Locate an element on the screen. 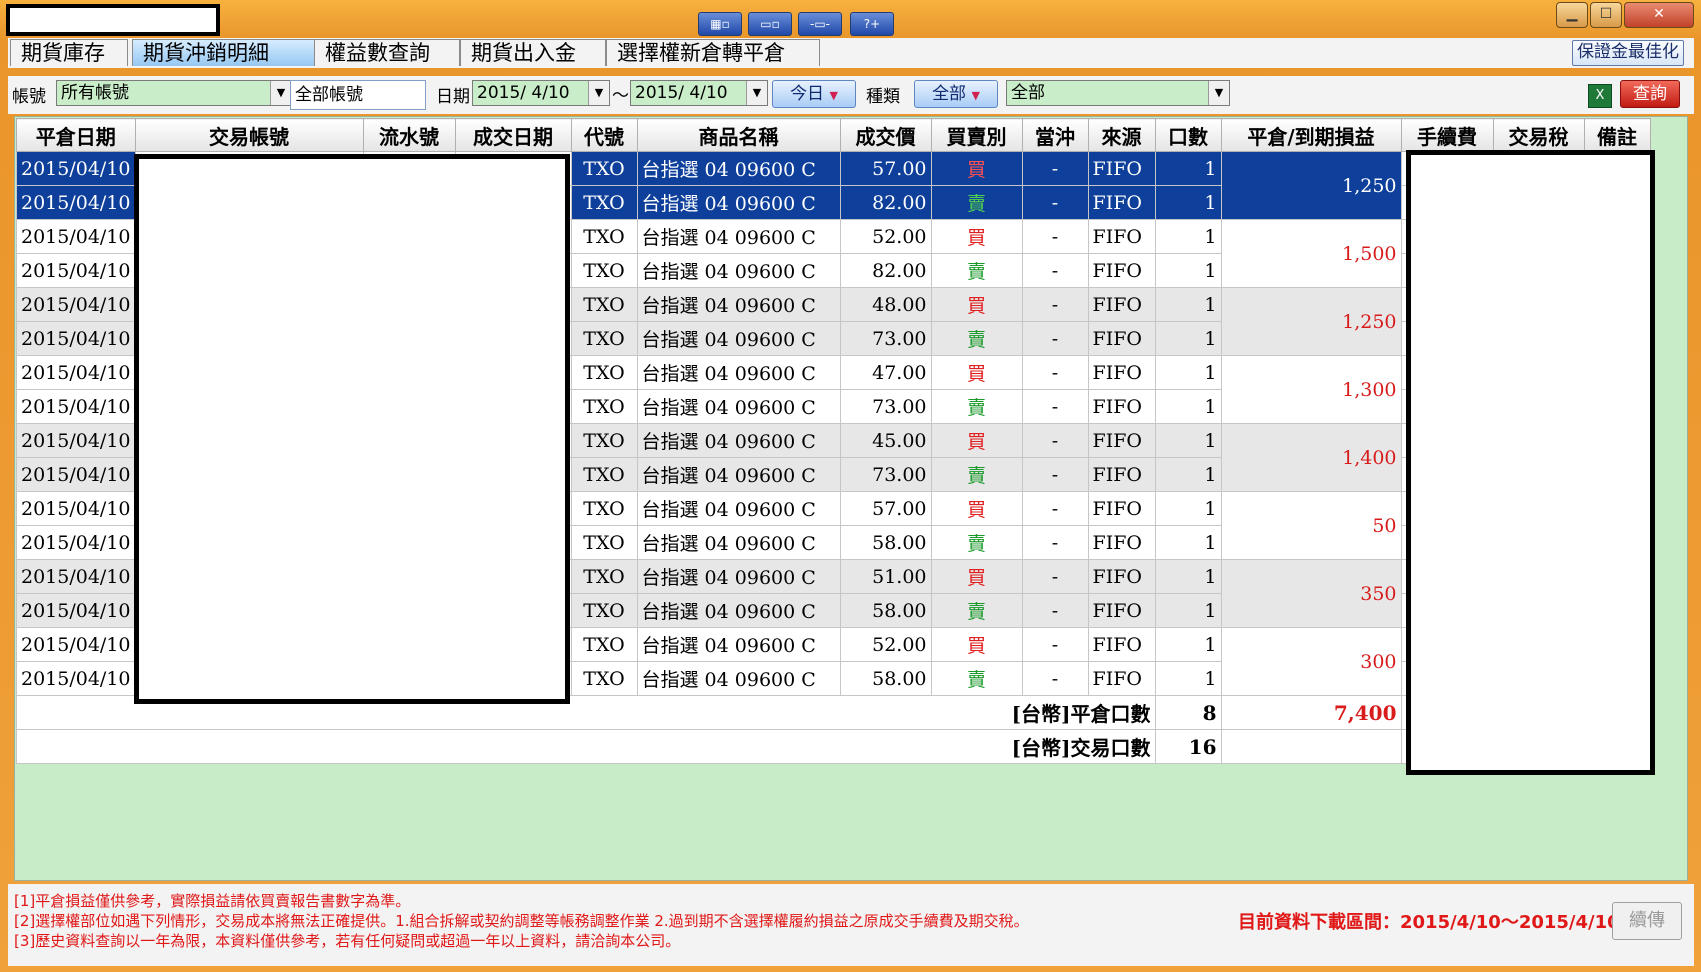  col-fee: 手續費 is located at coordinates (1447, 135).